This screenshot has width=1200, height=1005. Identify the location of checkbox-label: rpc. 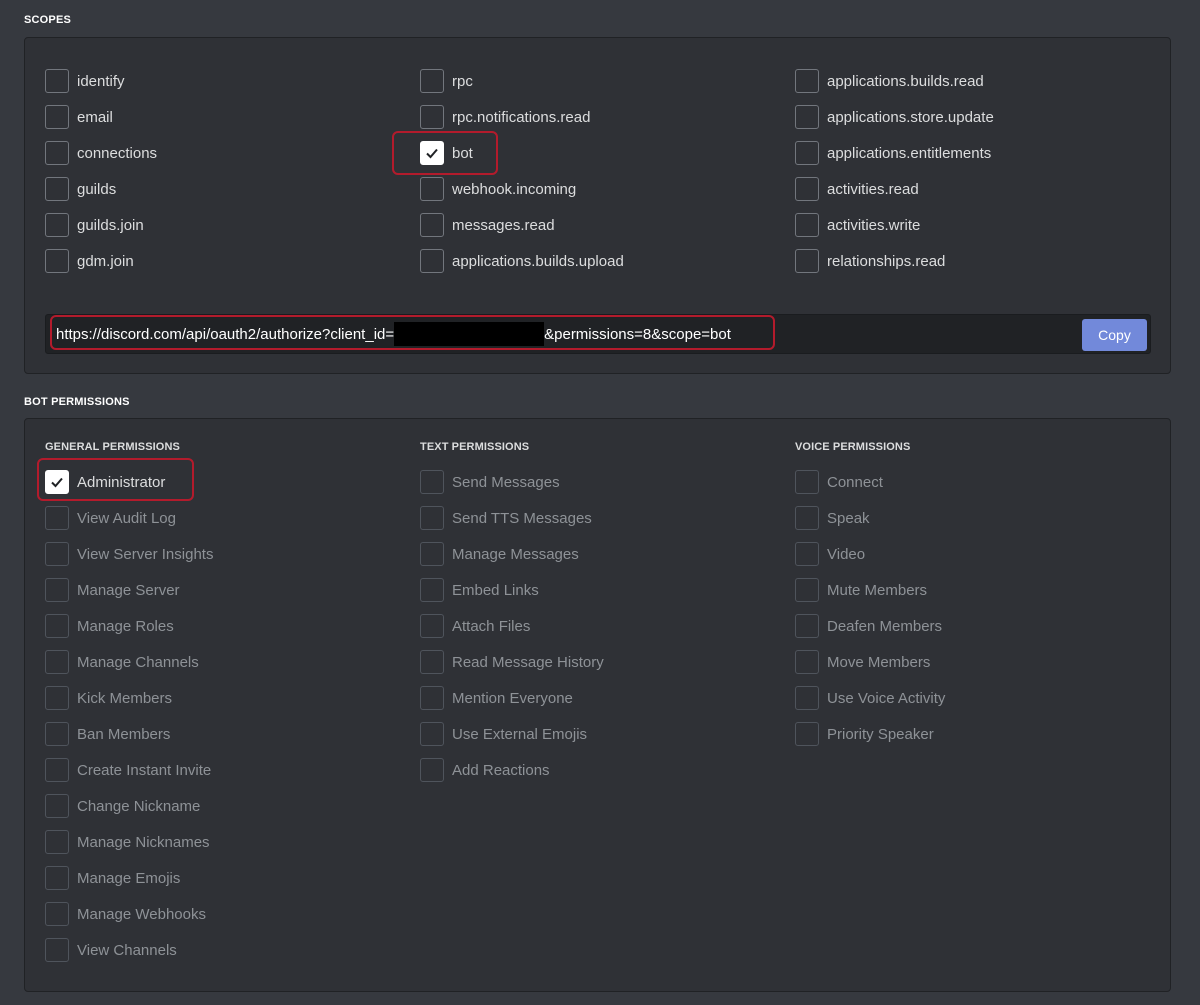
(462, 81).